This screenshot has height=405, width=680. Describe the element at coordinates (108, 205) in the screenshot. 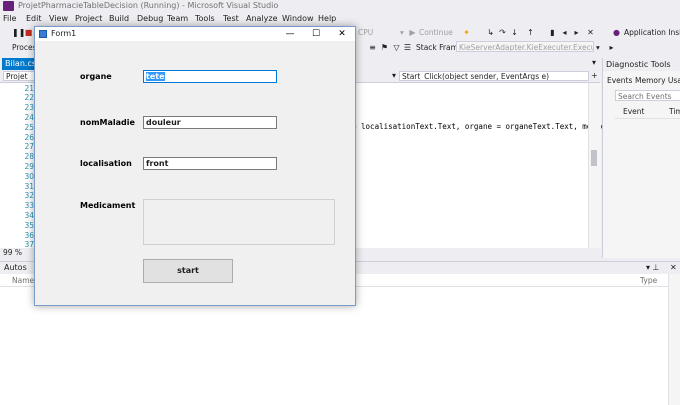

I see `medicament-label: Medicament` at that location.